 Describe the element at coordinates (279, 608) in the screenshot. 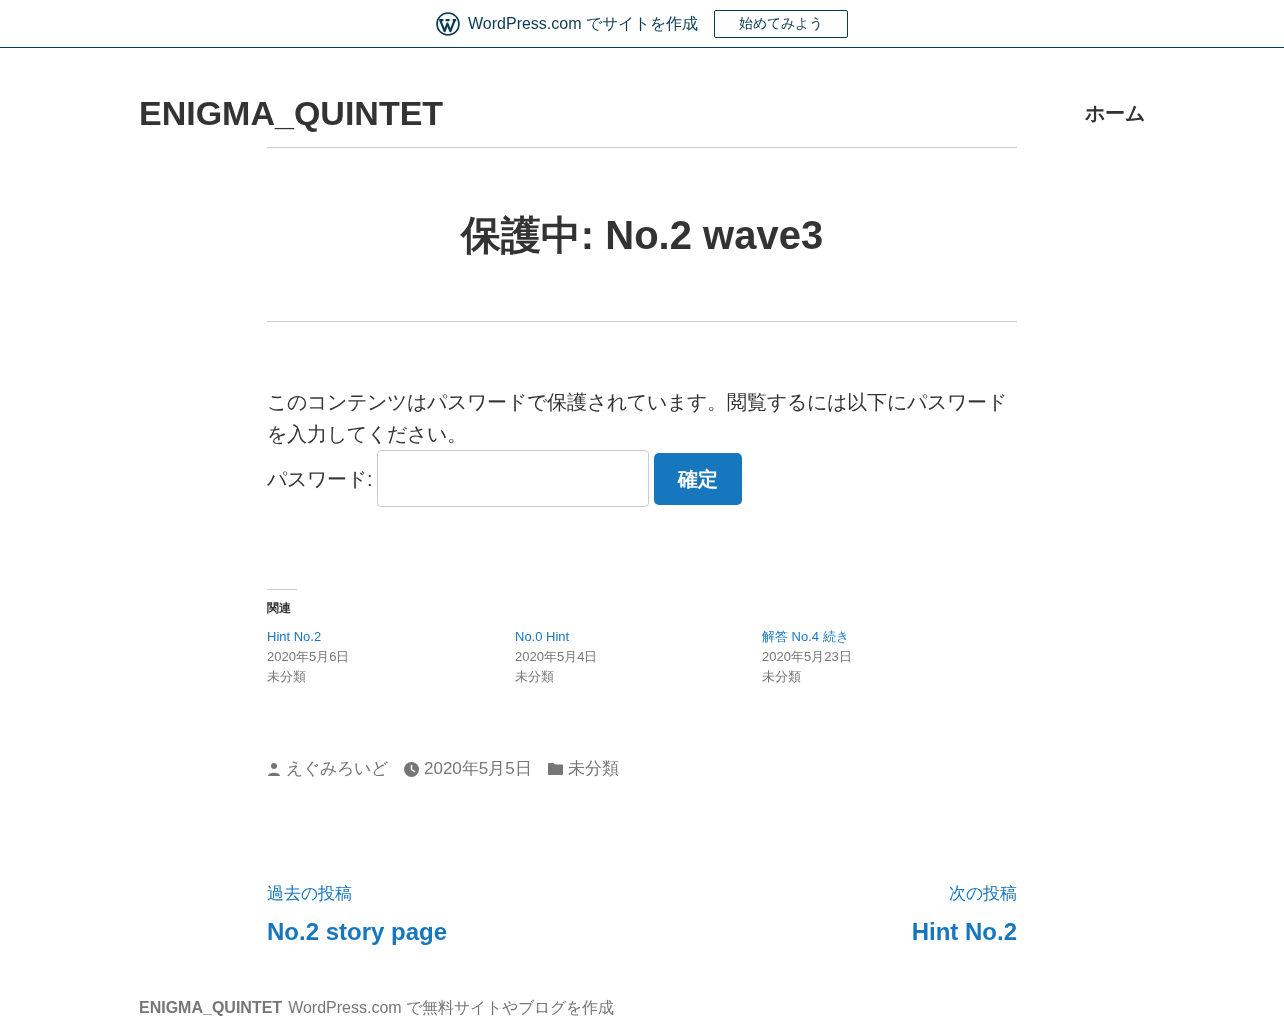

I see `related-heading: 関連` at that location.